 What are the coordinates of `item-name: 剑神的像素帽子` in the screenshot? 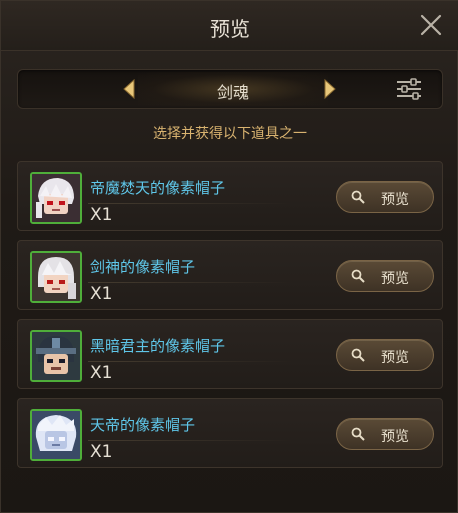 It's located at (143, 267).